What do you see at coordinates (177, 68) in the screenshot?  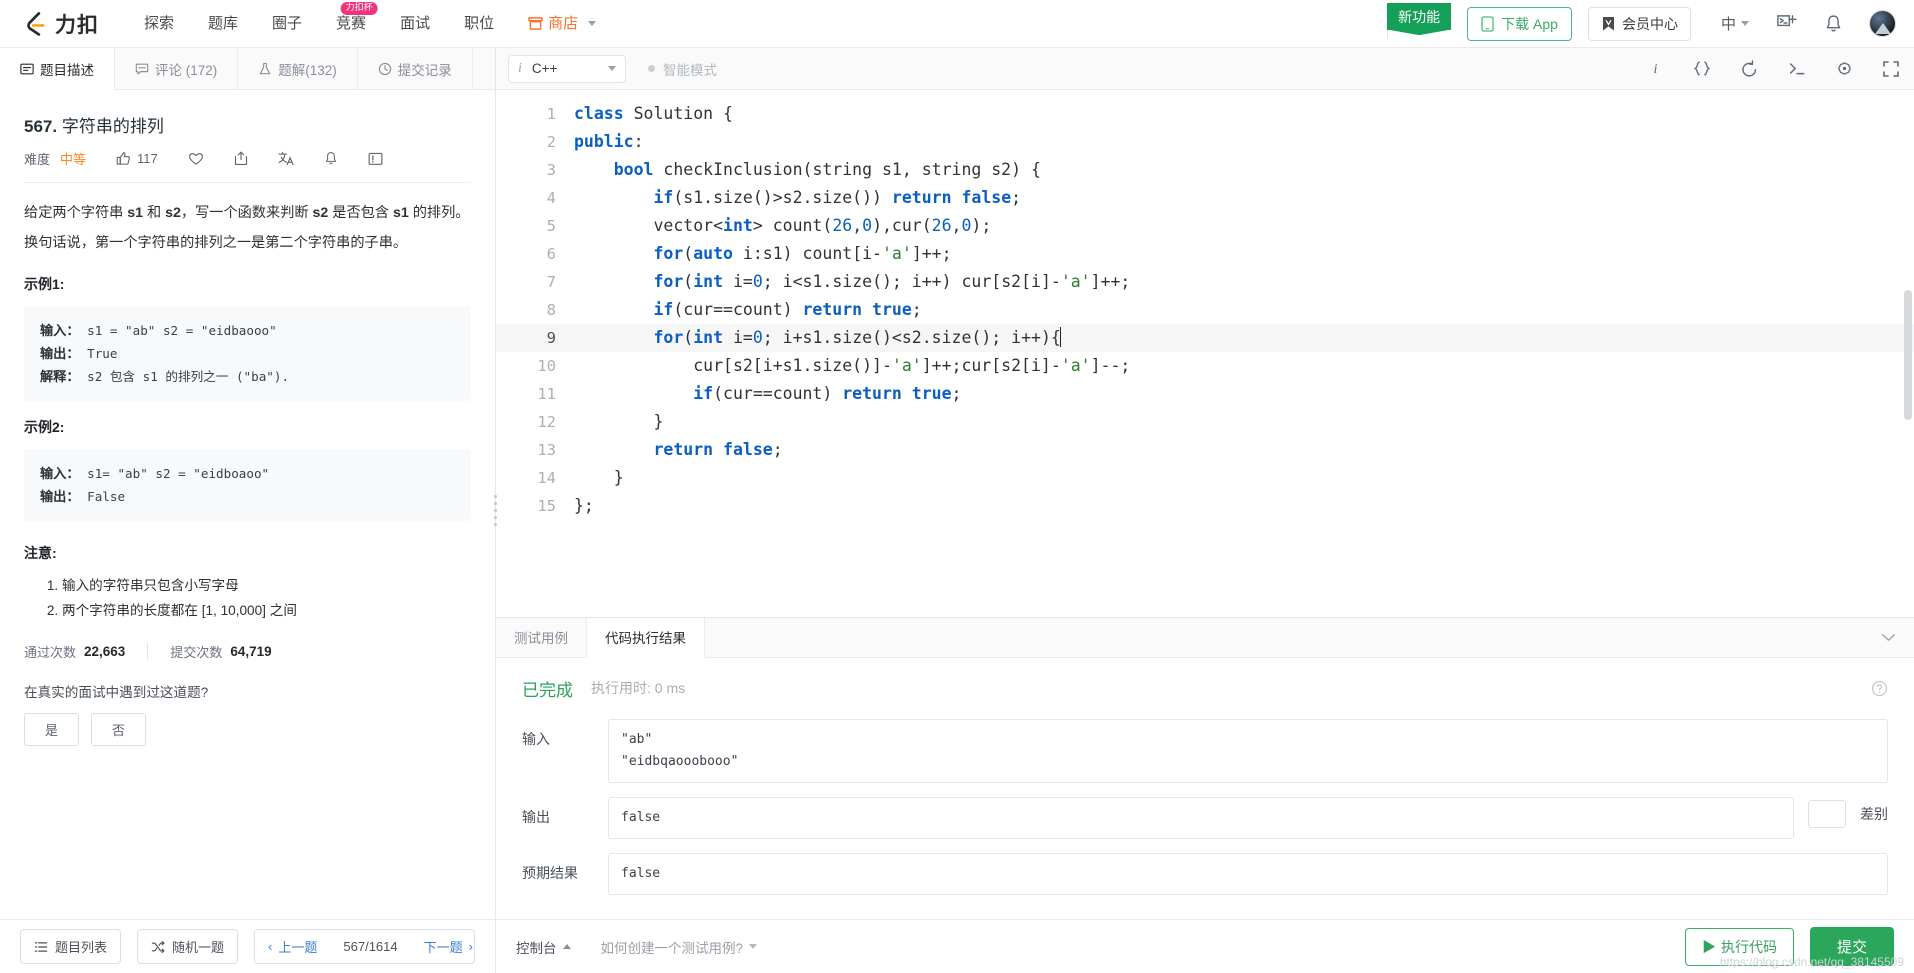 I see `tab-comments: 评论 (172)` at bounding box center [177, 68].